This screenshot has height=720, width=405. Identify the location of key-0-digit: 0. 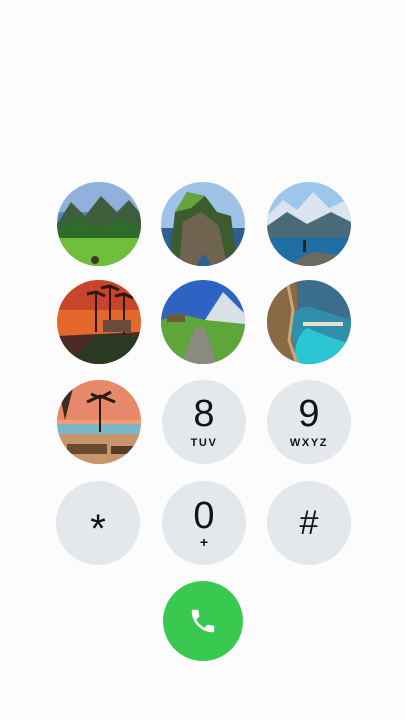
(204, 516).